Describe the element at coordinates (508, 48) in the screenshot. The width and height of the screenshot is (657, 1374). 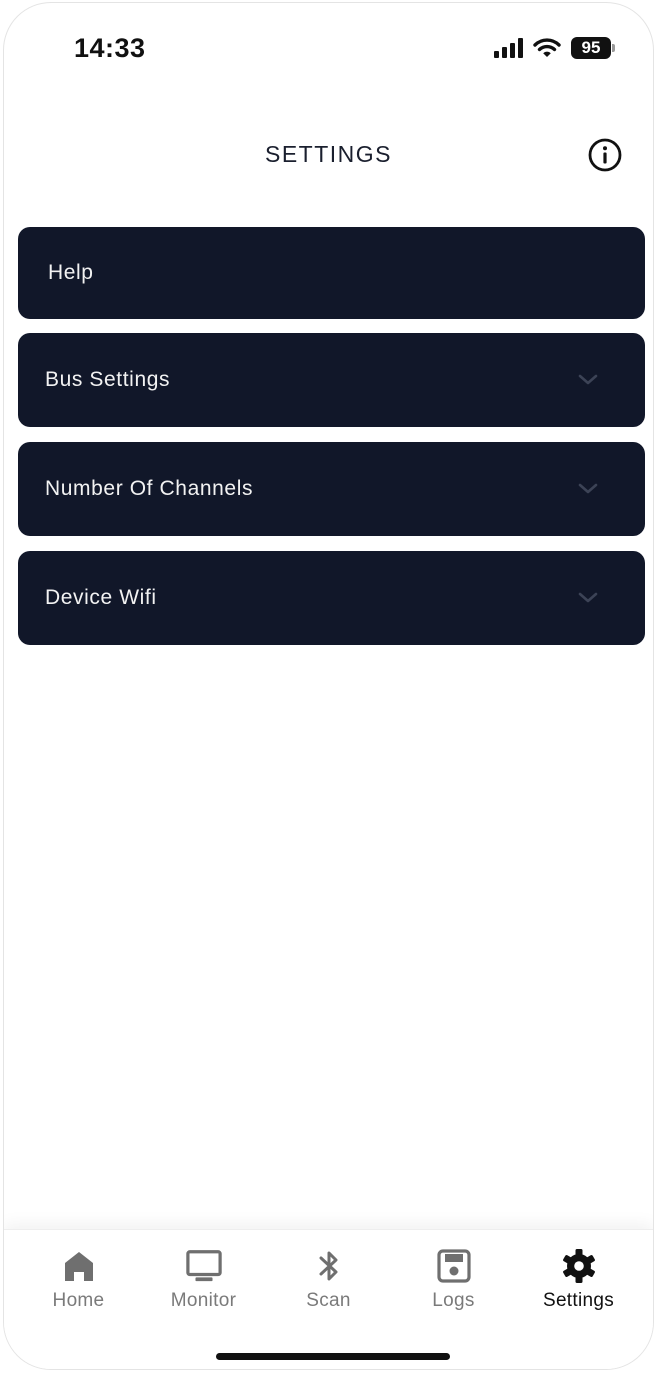
I see `signal-icon` at that location.